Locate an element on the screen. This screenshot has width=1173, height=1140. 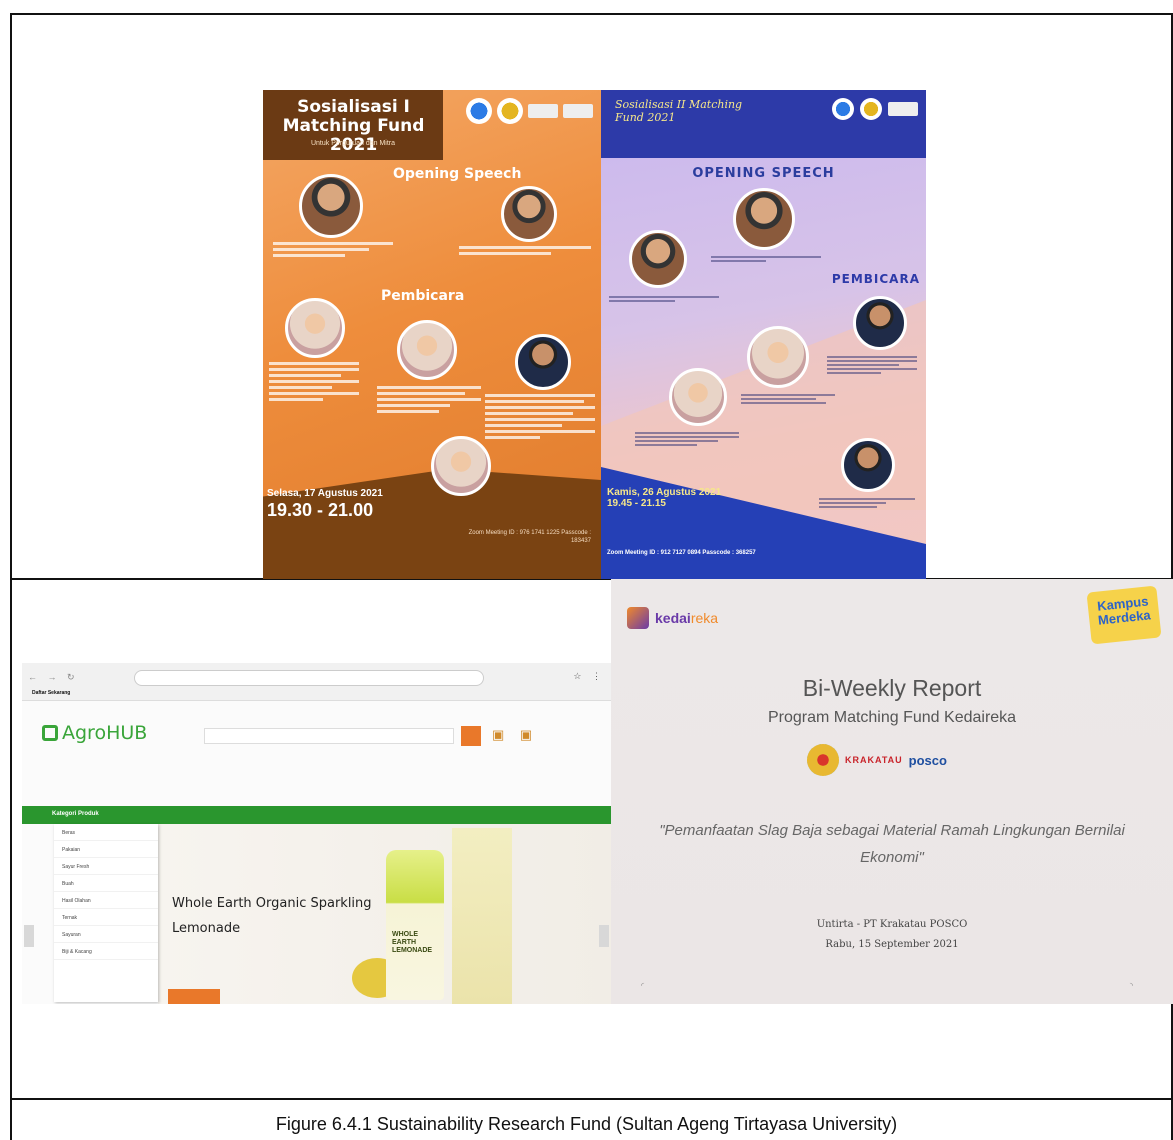
can-label: WHOLE EARTH LEMONADE is located at coordinates (412, 942).